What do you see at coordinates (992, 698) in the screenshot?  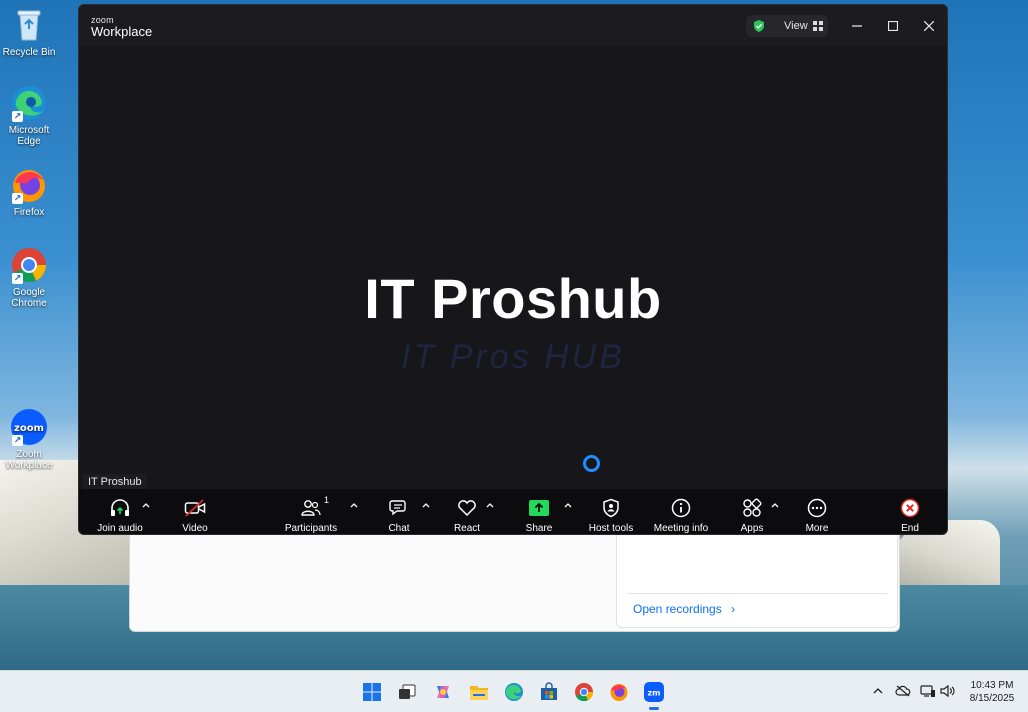 I see `clock-date: 8/15/2025` at bounding box center [992, 698].